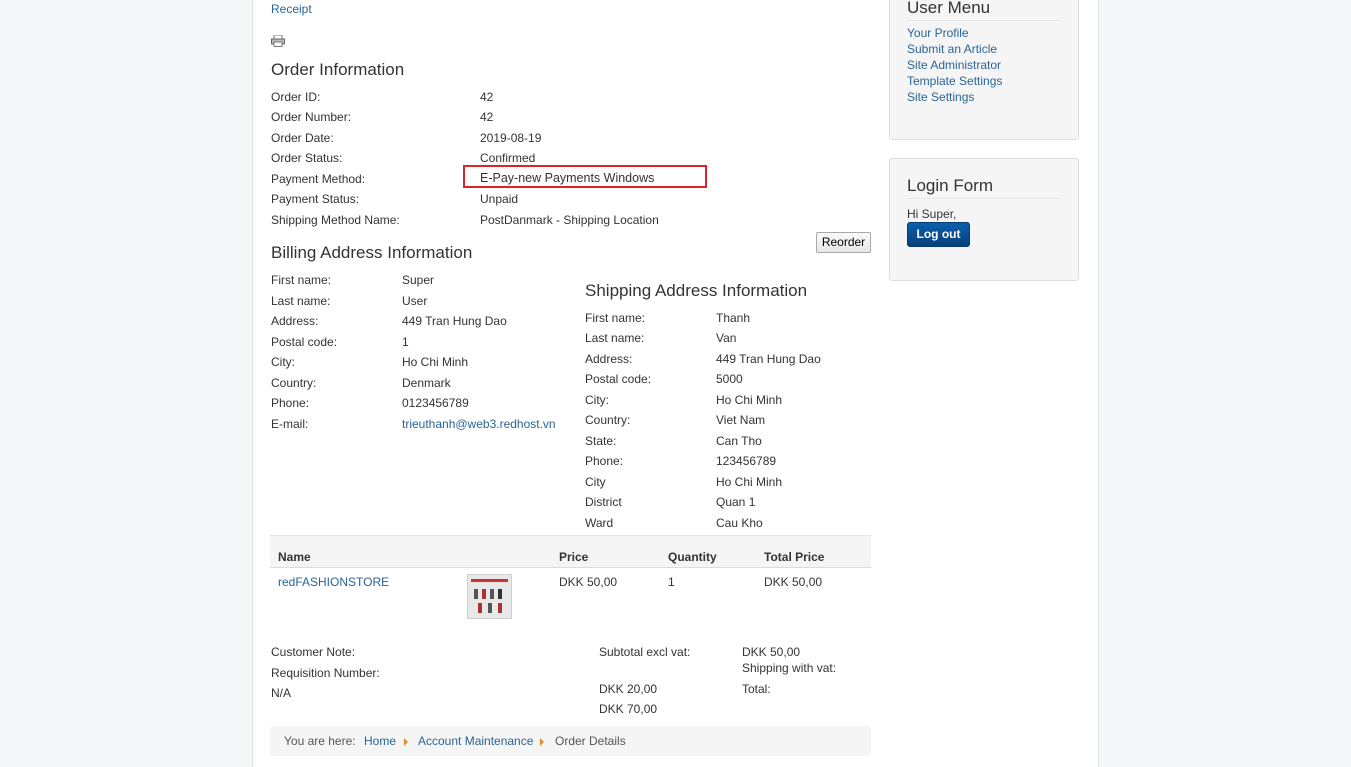 This screenshot has width=1351, height=767. Describe the element at coordinates (338, 69) in the screenshot. I see `order-info-heading: Order Information` at that location.